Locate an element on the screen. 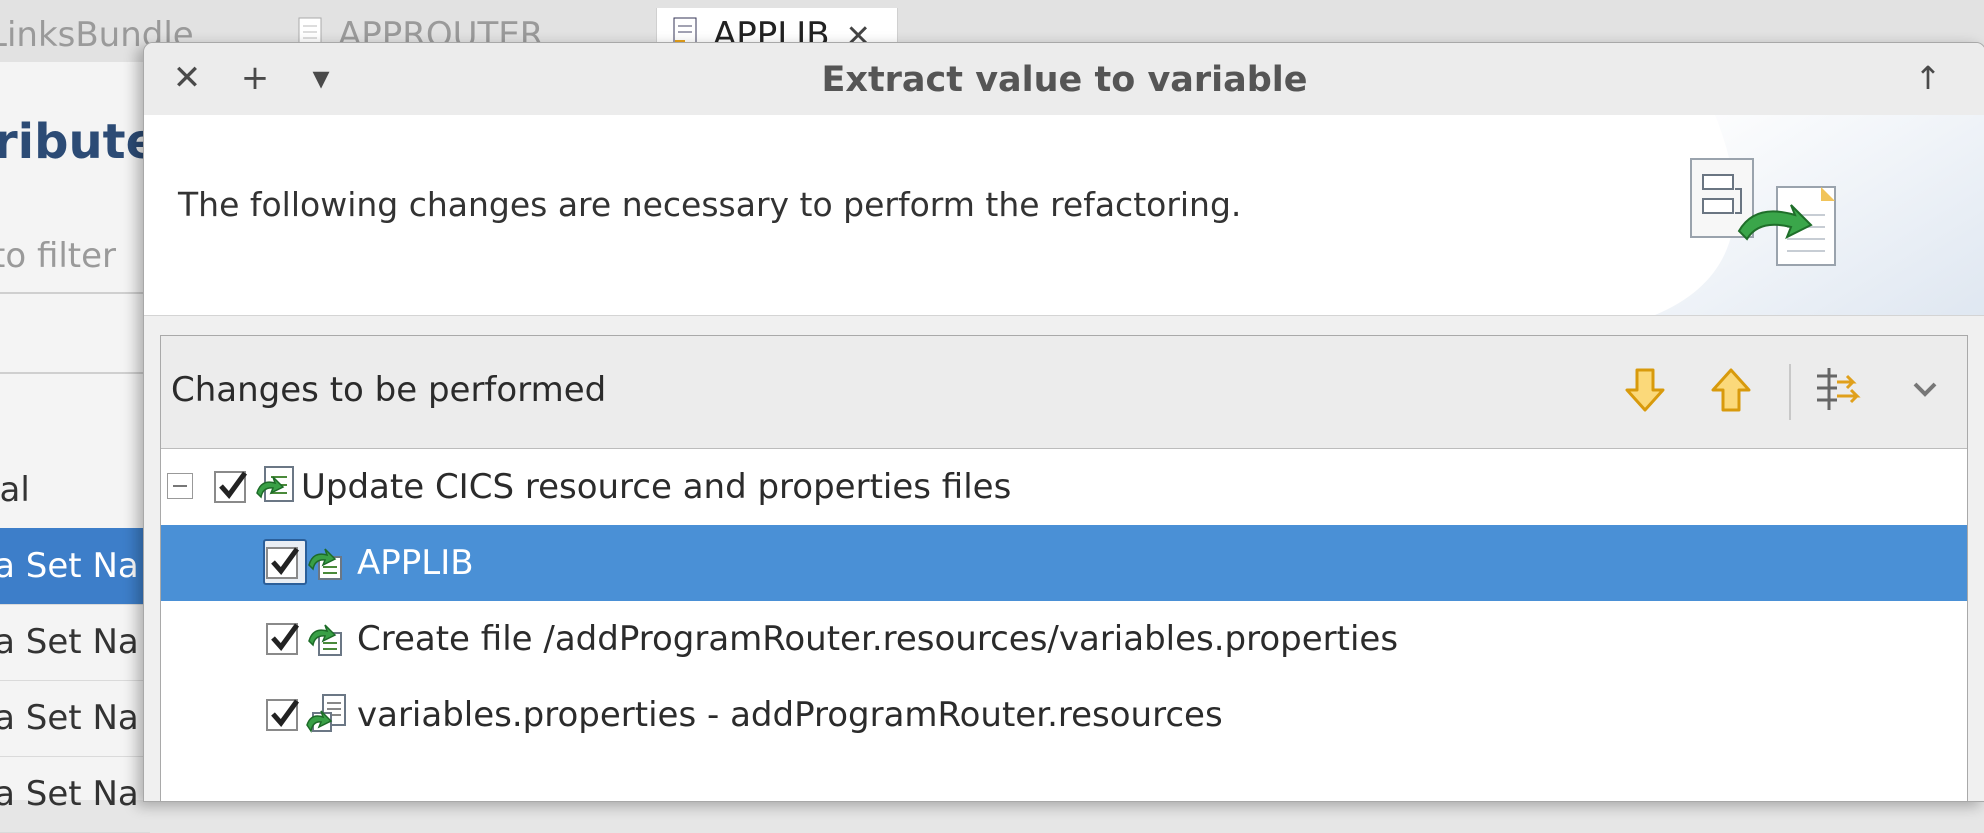 The height and width of the screenshot is (833, 1984). tree-item-applib: APPLIB is located at coordinates (1064, 563).